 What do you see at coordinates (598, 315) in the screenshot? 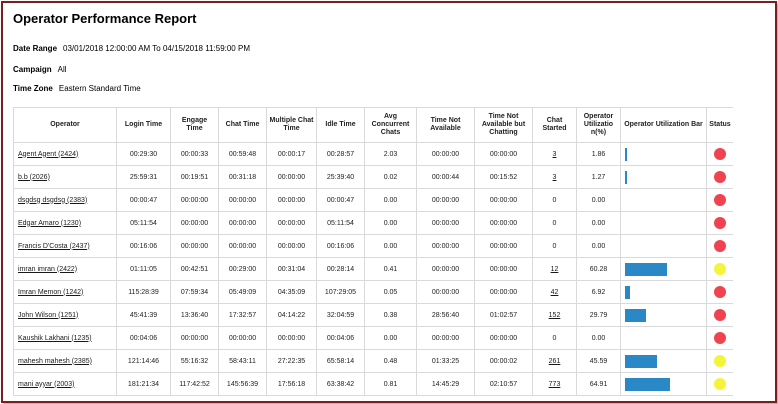
I see `operator-utilization-cell: 29.79` at bounding box center [598, 315].